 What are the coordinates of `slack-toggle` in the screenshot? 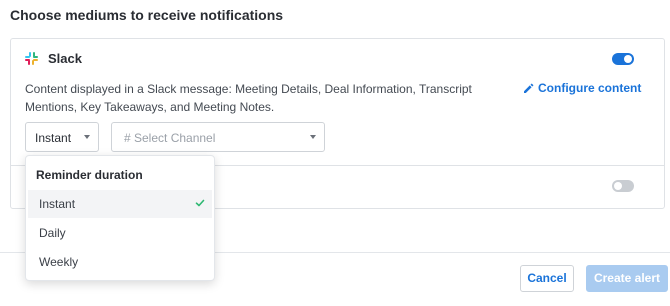 It's located at (623, 59).